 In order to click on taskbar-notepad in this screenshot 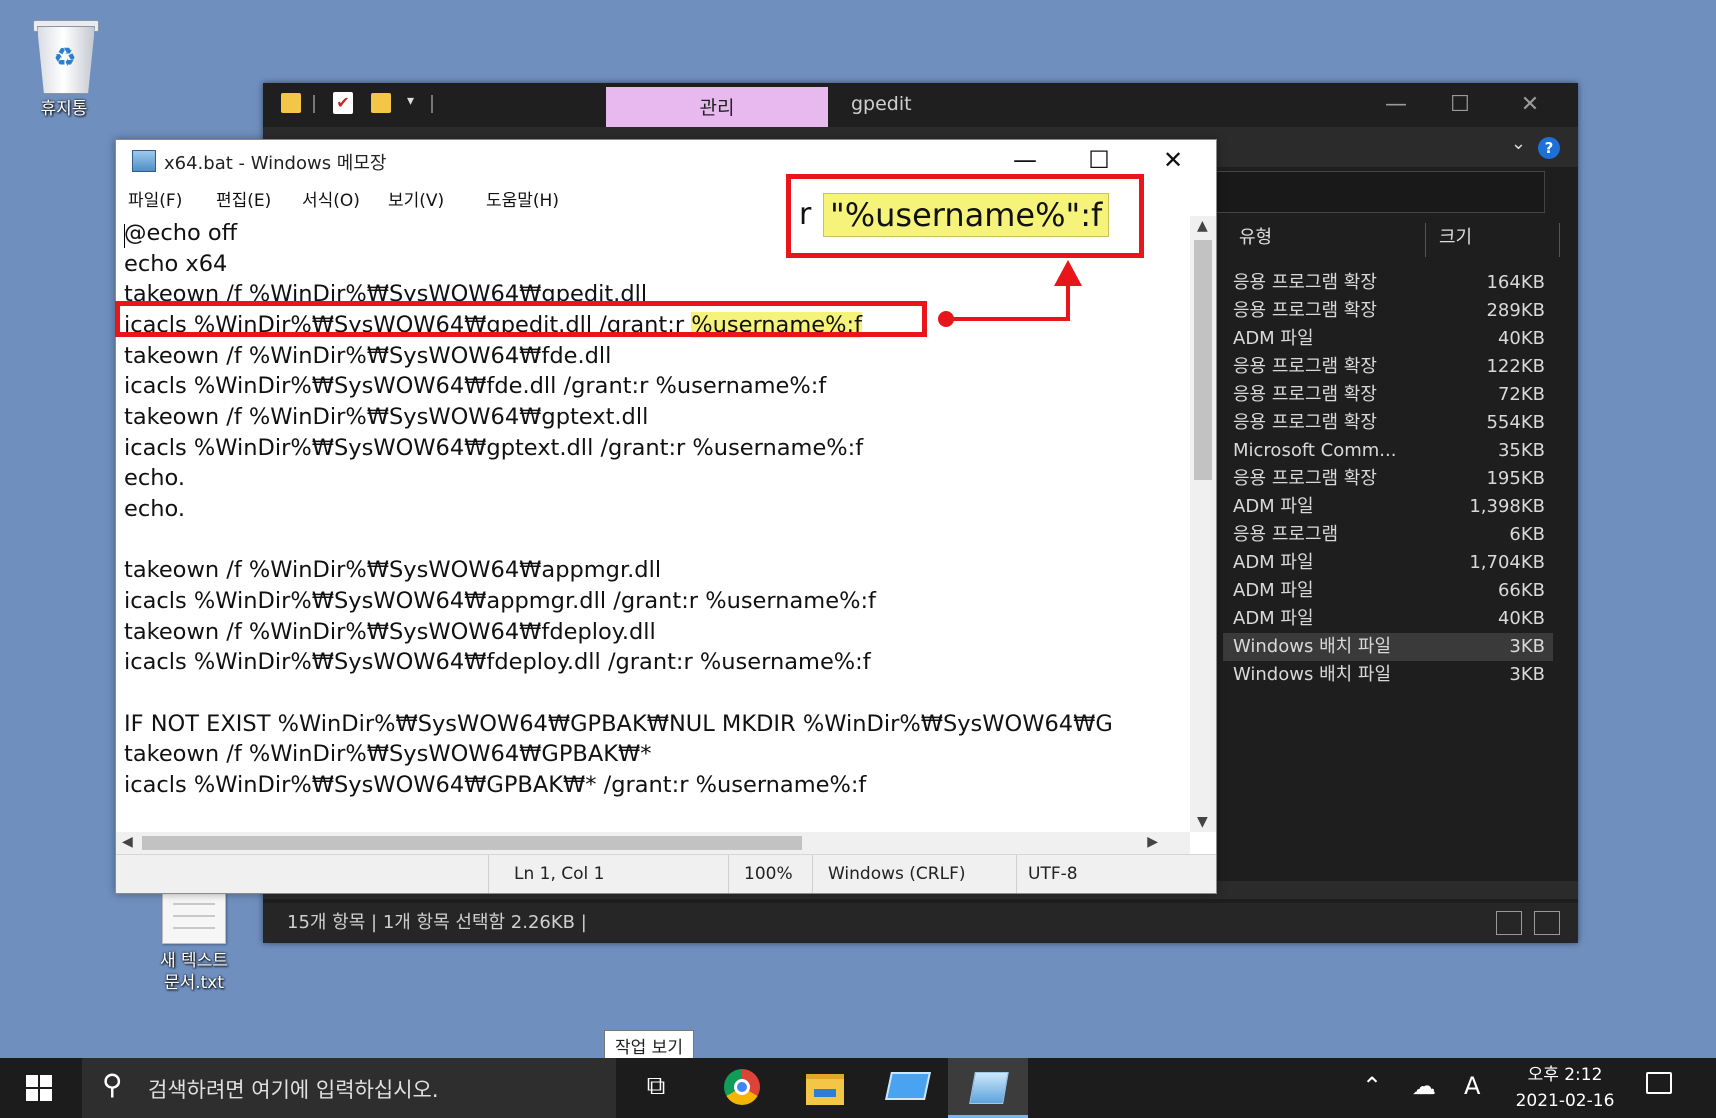, I will do `click(988, 1088)`.